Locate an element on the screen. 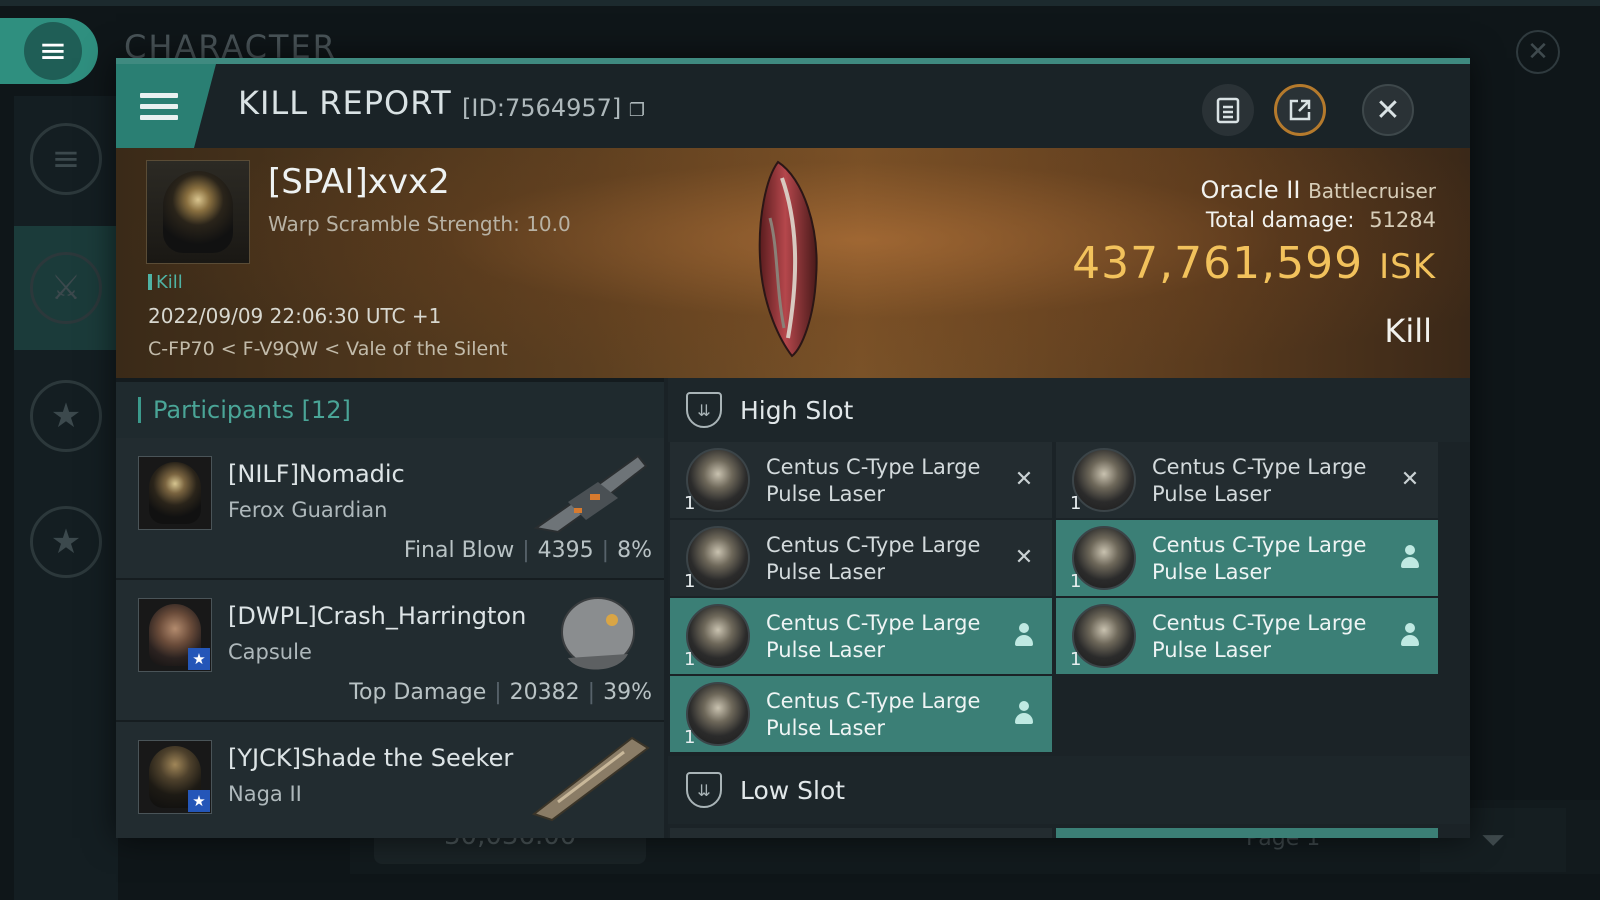 The image size is (1600, 900). victim-portrait is located at coordinates (198, 212).